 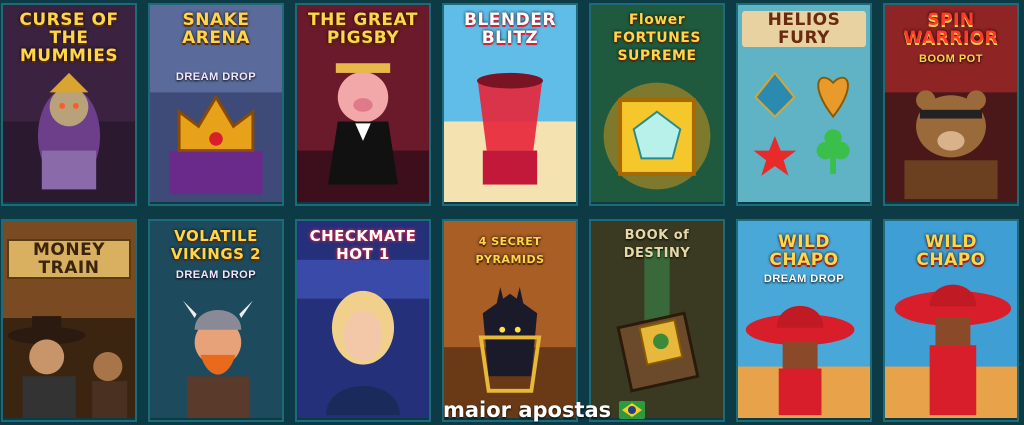 What do you see at coordinates (657, 38) in the screenshot?
I see `game-title: Flower FORTUNES SUPREME` at bounding box center [657, 38].